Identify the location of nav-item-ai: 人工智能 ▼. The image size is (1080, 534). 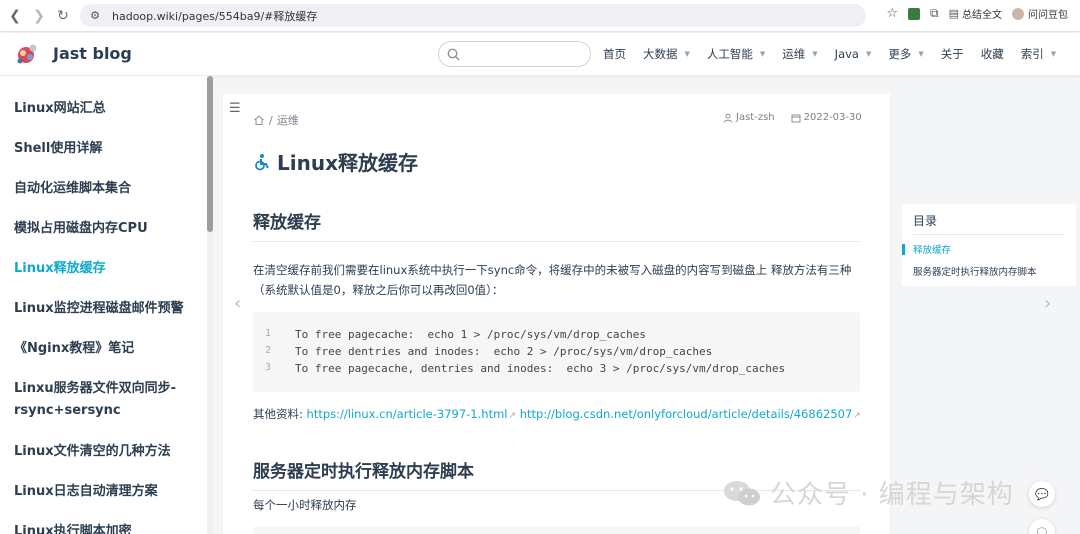
(736, 54).